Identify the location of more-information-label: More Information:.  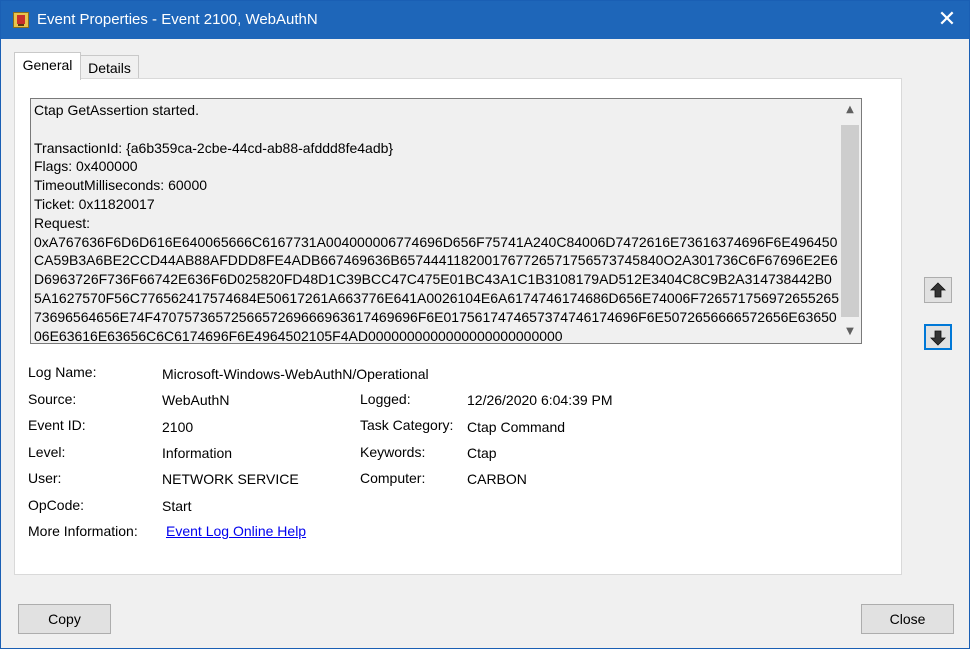
(83, 531).